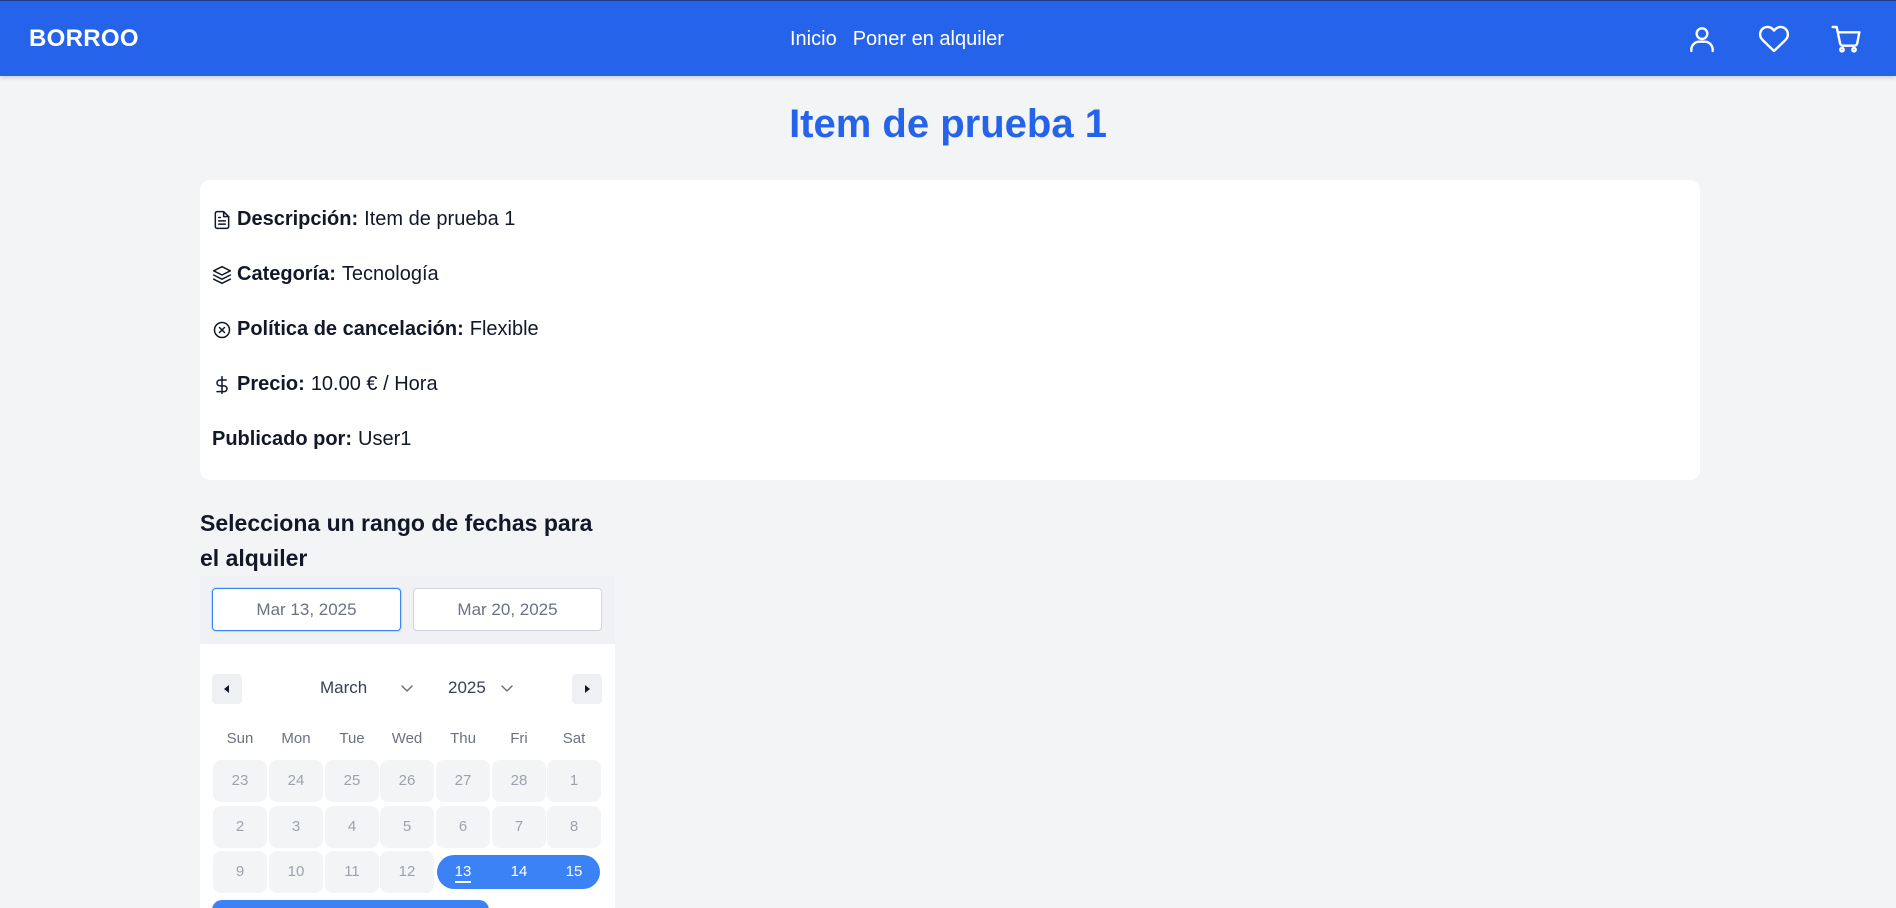 This screenshot has width=1896, height=908. What do you see at coordinates (286, 274) in the screenshot?
I see `detail-label: Categoría:` at bounding box center [286, 274].